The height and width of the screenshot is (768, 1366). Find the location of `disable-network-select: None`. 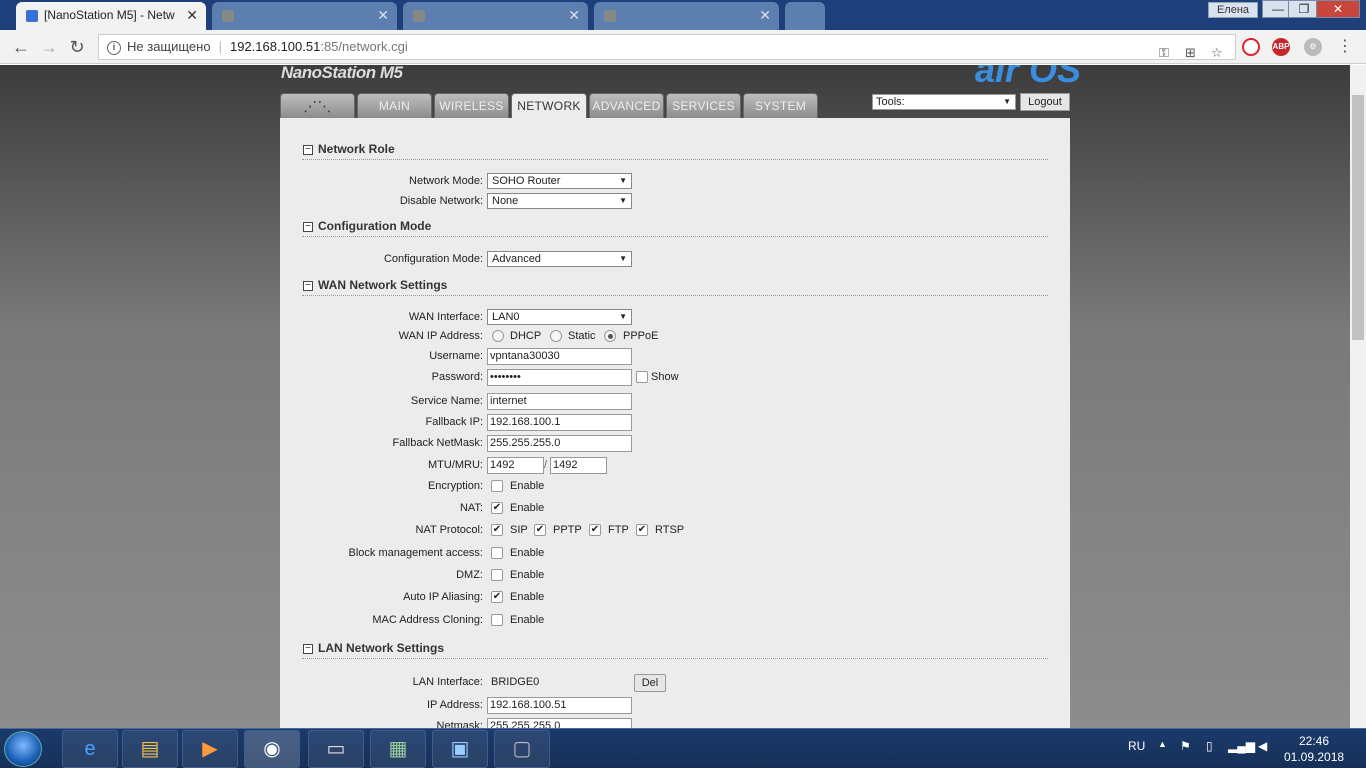

disable-network-select: None is located at coordinates (559, 201).